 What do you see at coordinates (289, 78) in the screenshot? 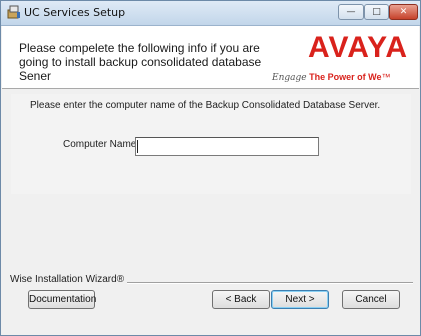
I see `tagline-script: Engage` at bounding box center [289, 78].